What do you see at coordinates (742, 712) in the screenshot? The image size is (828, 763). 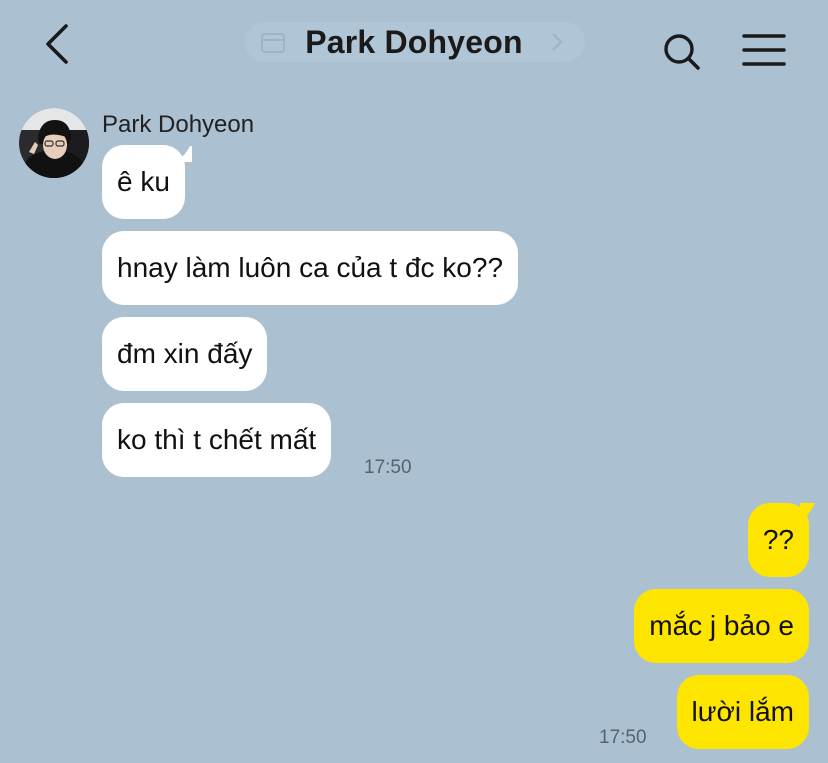 I see `outgoing-message-bubble: lười lắm` at bounding box center [742, 712].